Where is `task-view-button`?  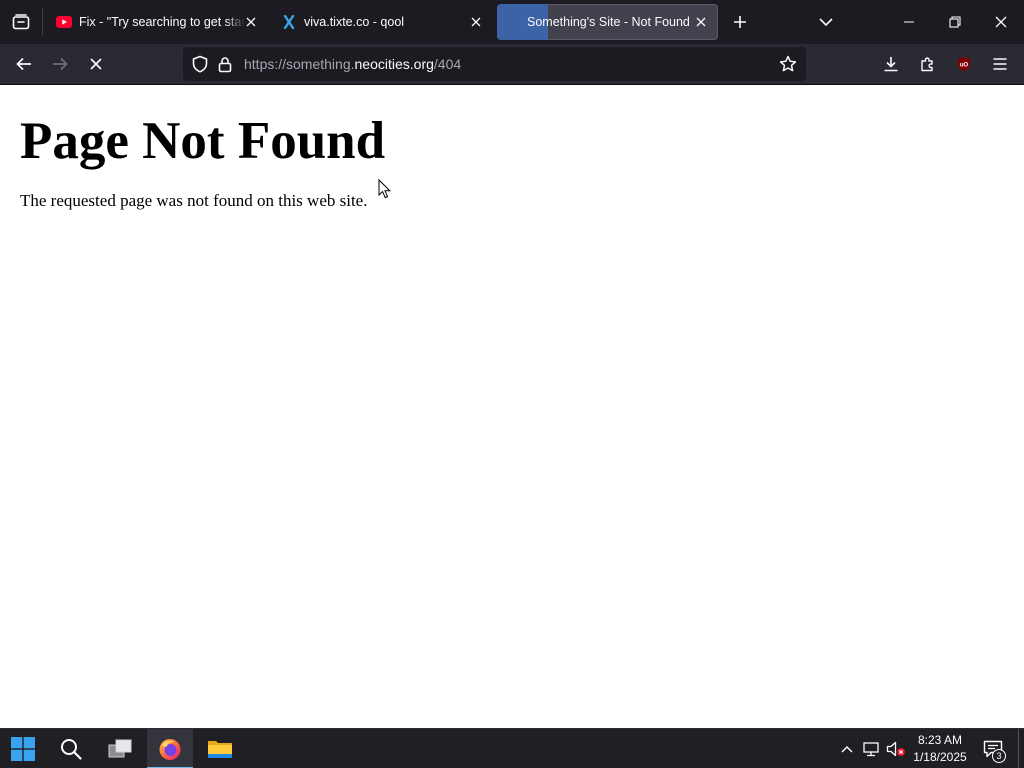
task-view-button is located at coordinates (120, 748).